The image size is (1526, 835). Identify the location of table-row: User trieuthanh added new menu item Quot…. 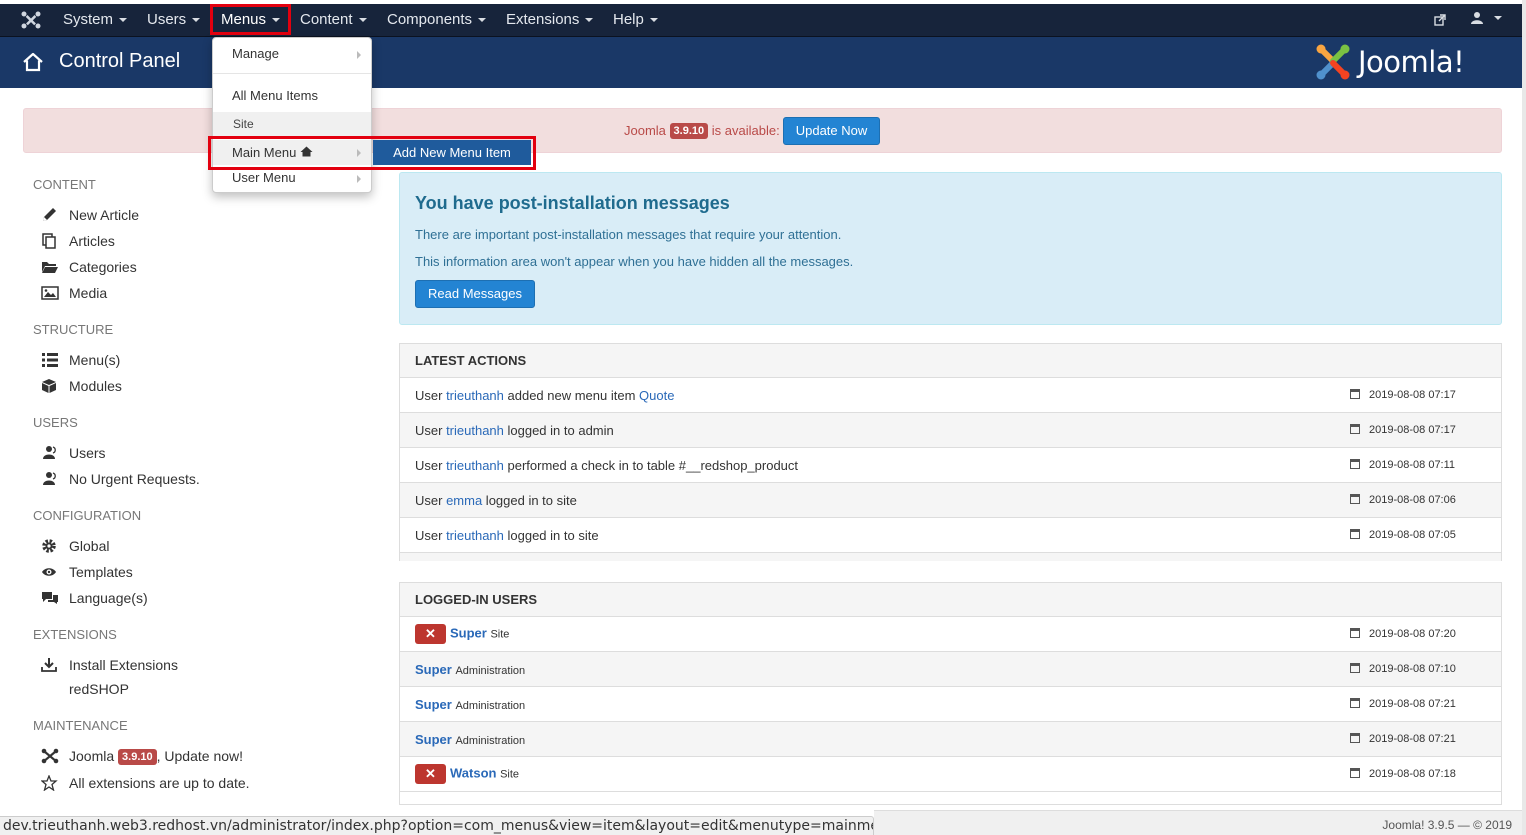
(950, 395).